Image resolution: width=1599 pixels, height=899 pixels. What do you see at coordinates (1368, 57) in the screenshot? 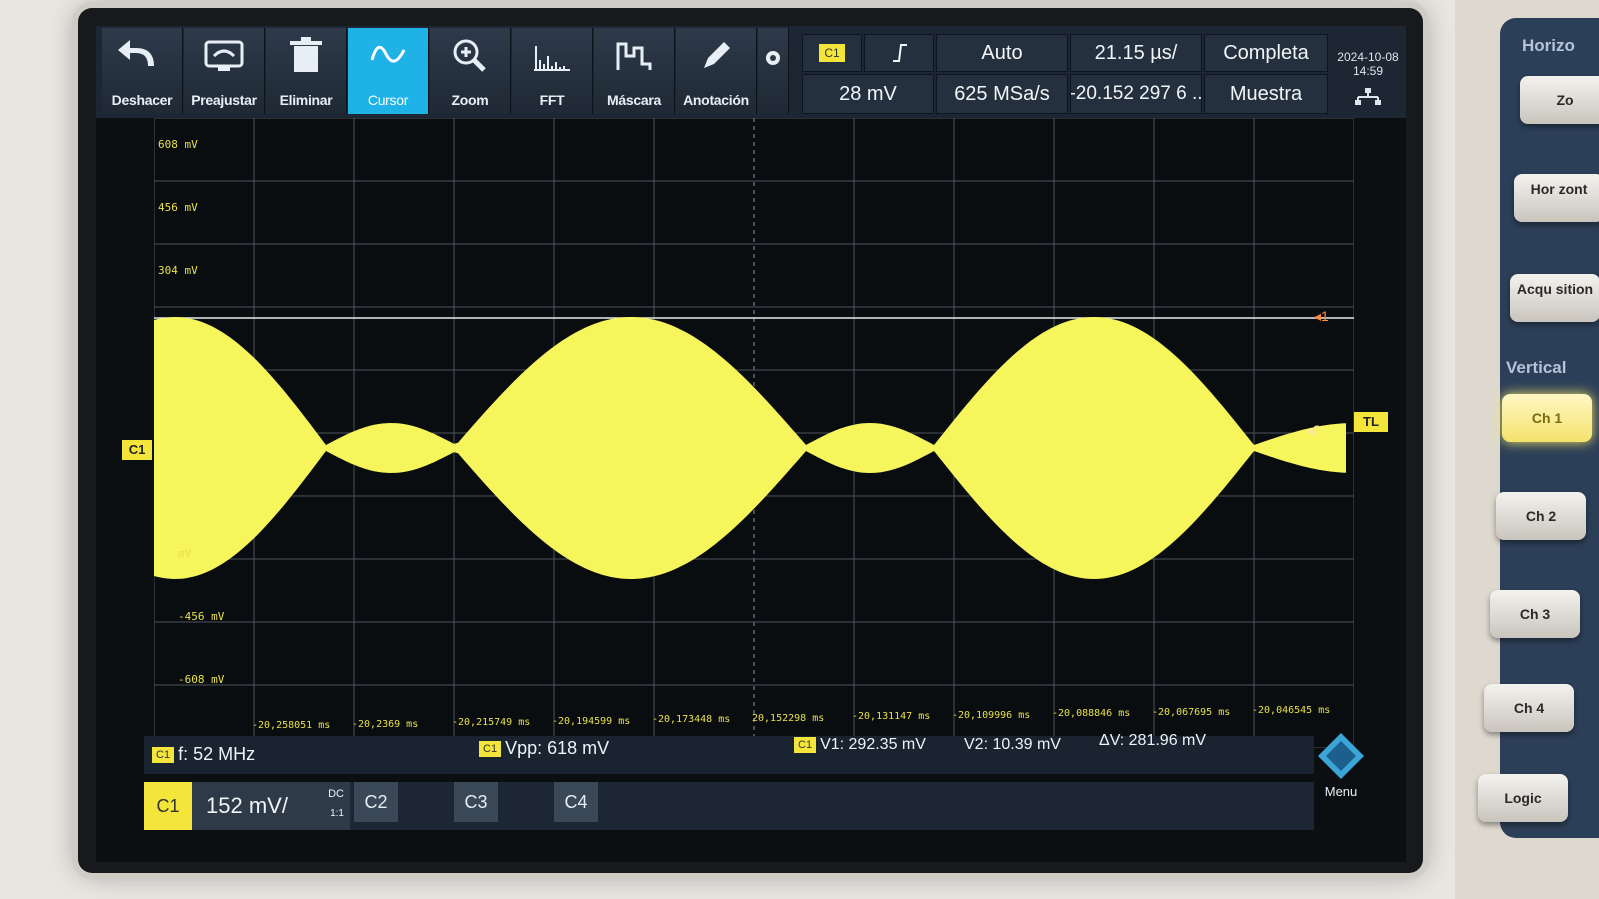
I see `date-text: 2024-10-08` at bounding box center [1368, 57].